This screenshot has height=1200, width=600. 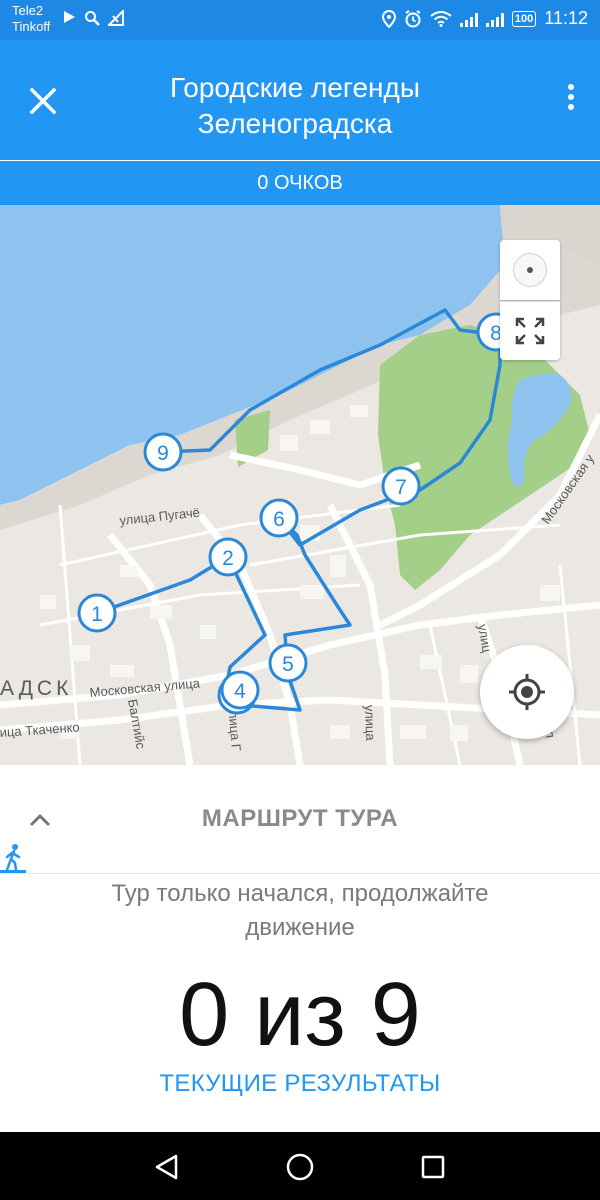 I want to click on waypoint-number: 6, so click(x=279, y=519).